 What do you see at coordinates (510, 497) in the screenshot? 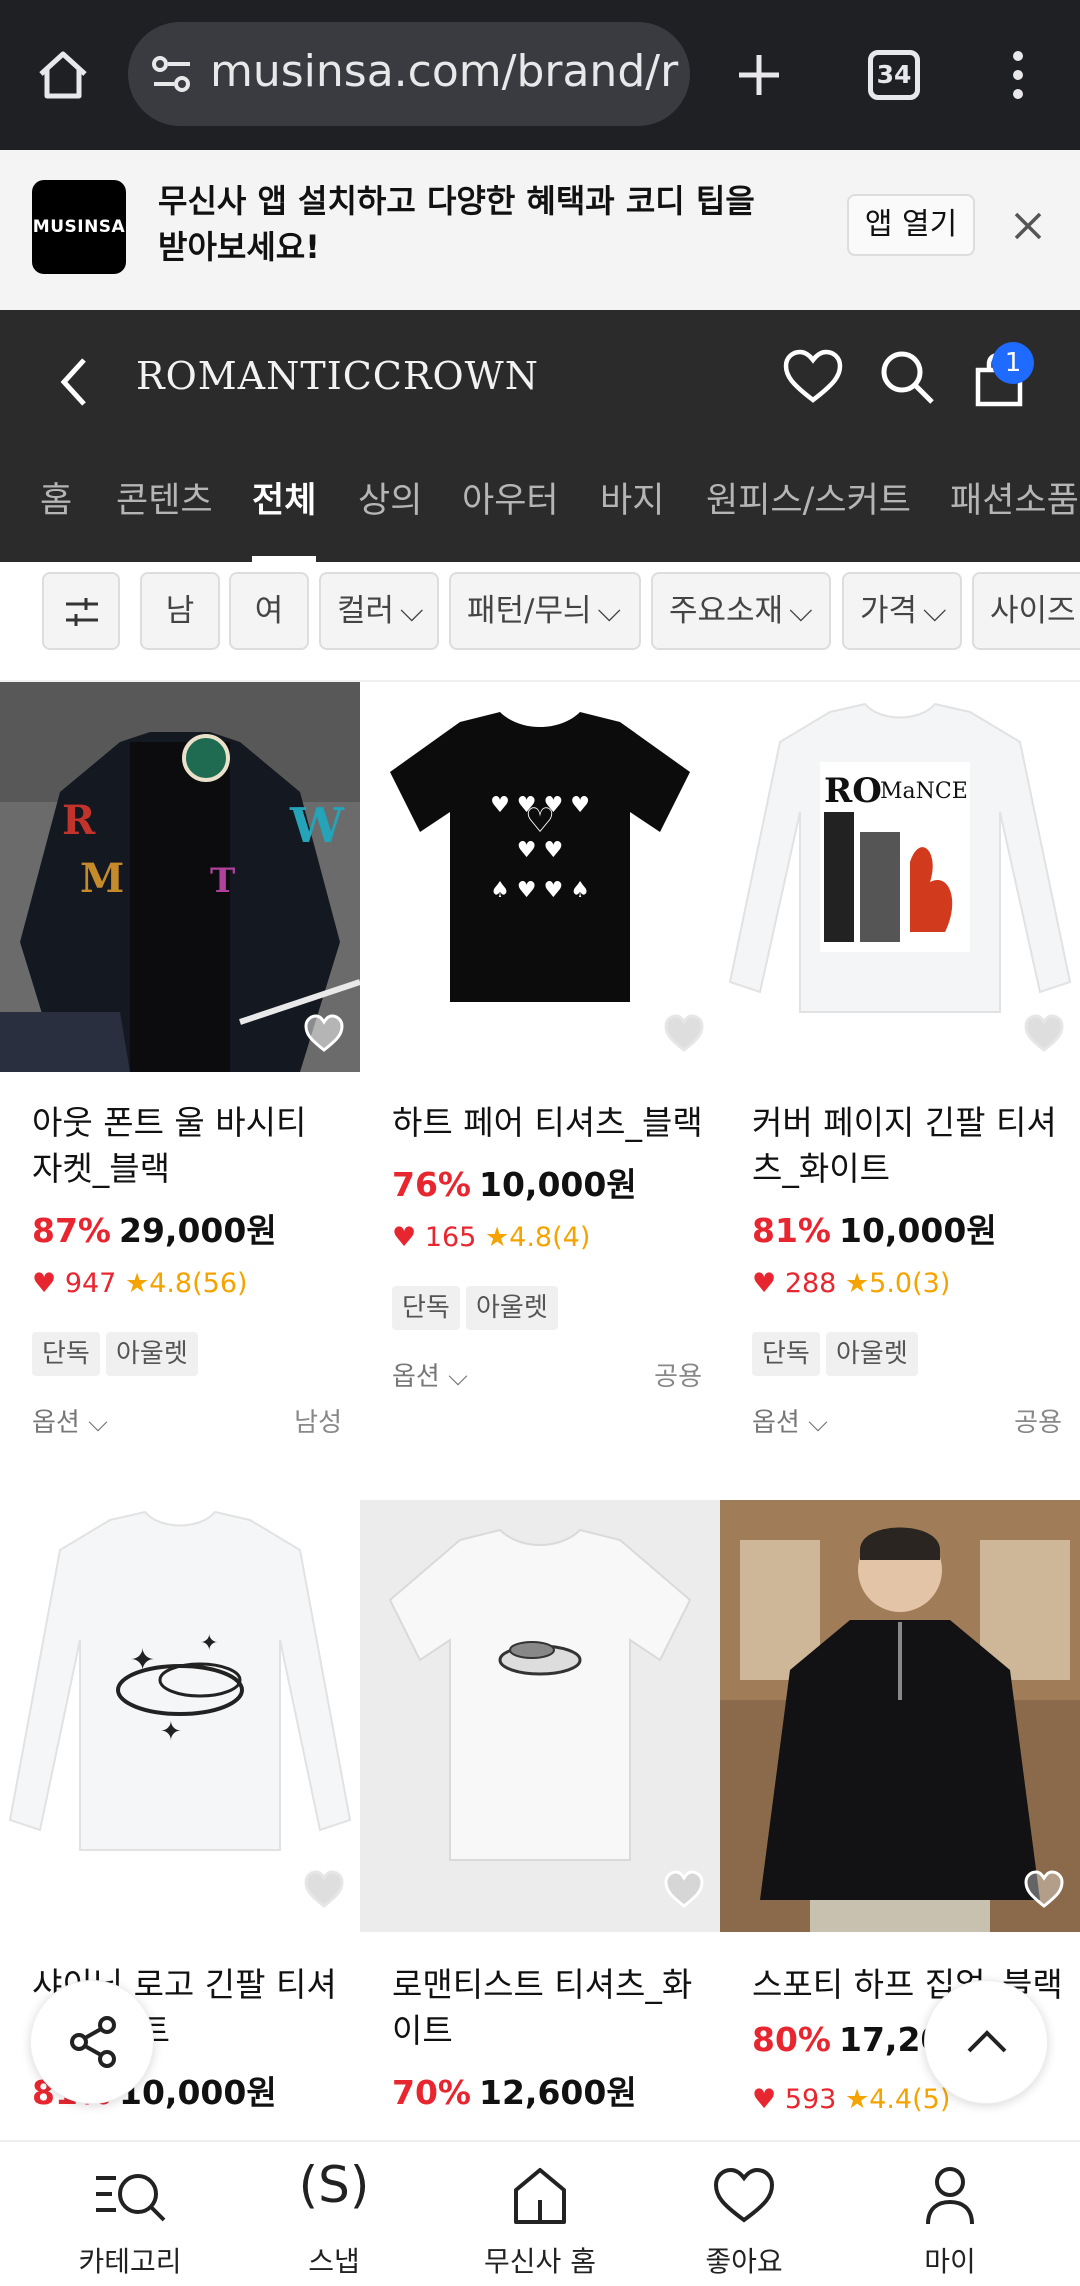
I see `tab-outer: 아우터` at bounding box center [510, 497].